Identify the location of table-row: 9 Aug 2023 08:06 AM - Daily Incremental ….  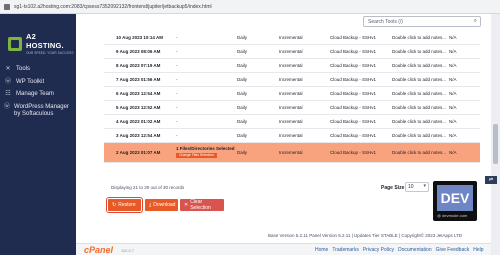
(292, 52).